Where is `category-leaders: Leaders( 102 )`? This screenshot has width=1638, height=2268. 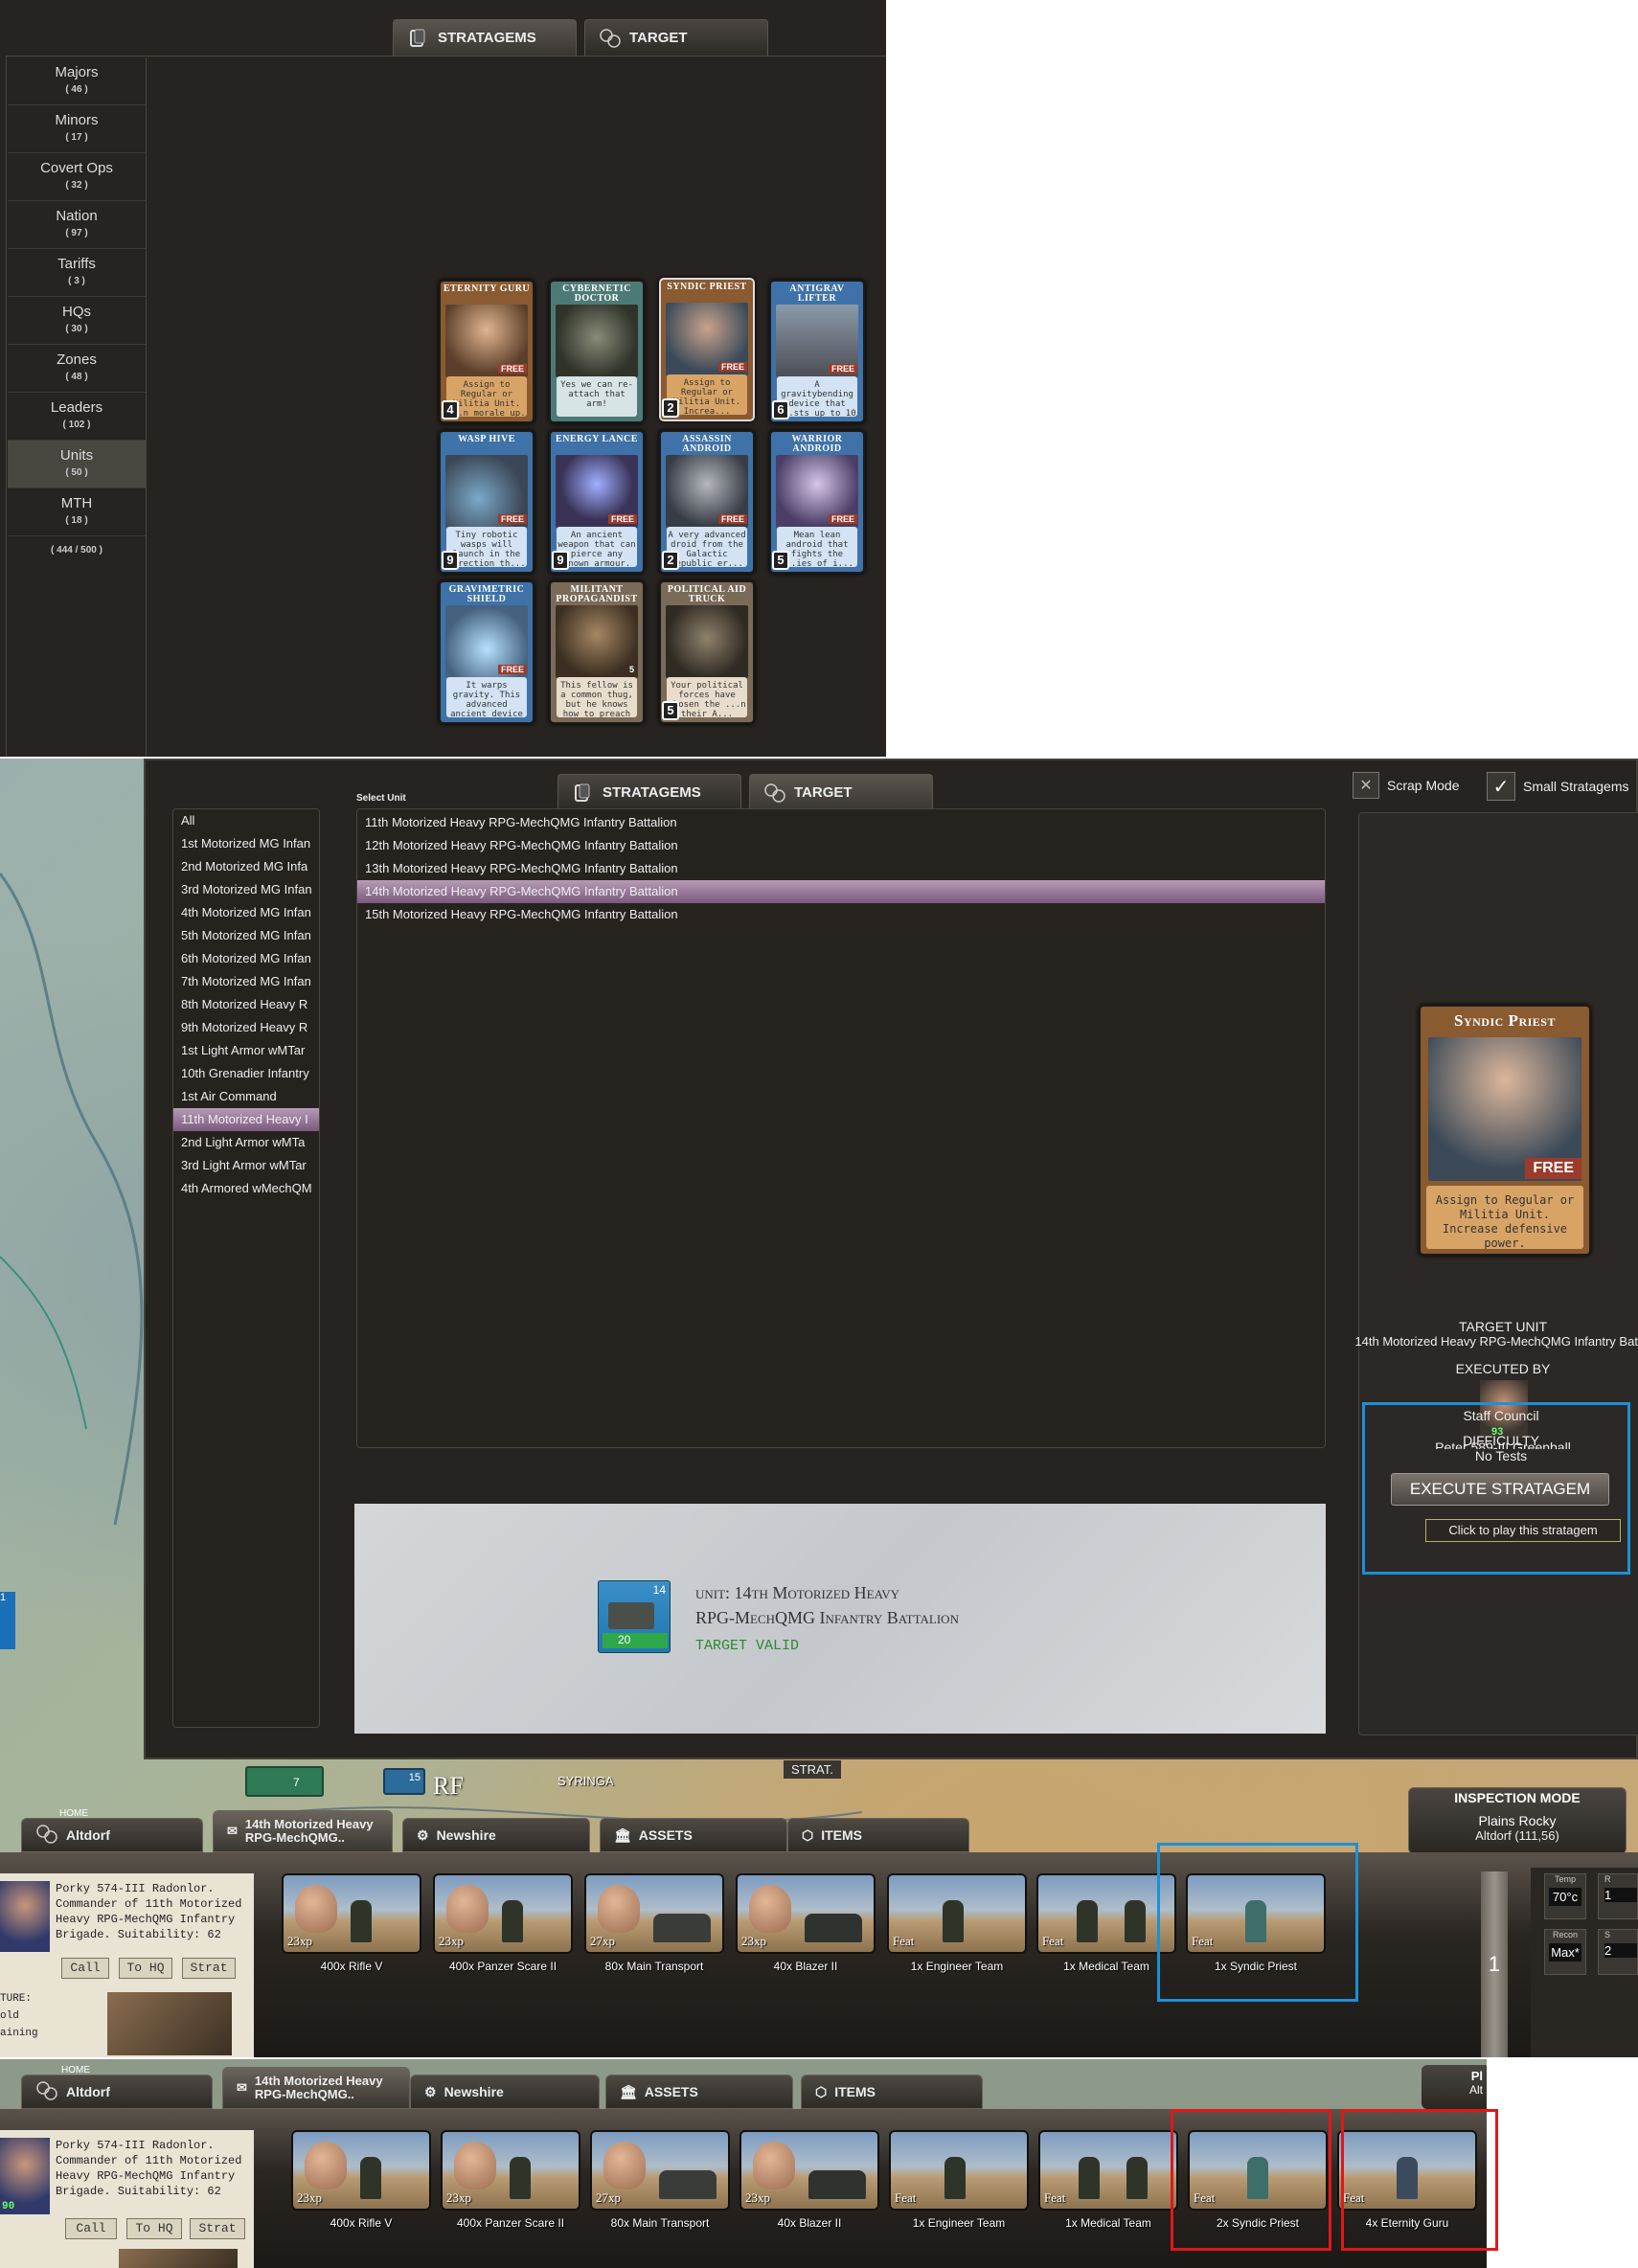
category-leaders: Leaders( 102 ) is located at coordinates (77, 417).